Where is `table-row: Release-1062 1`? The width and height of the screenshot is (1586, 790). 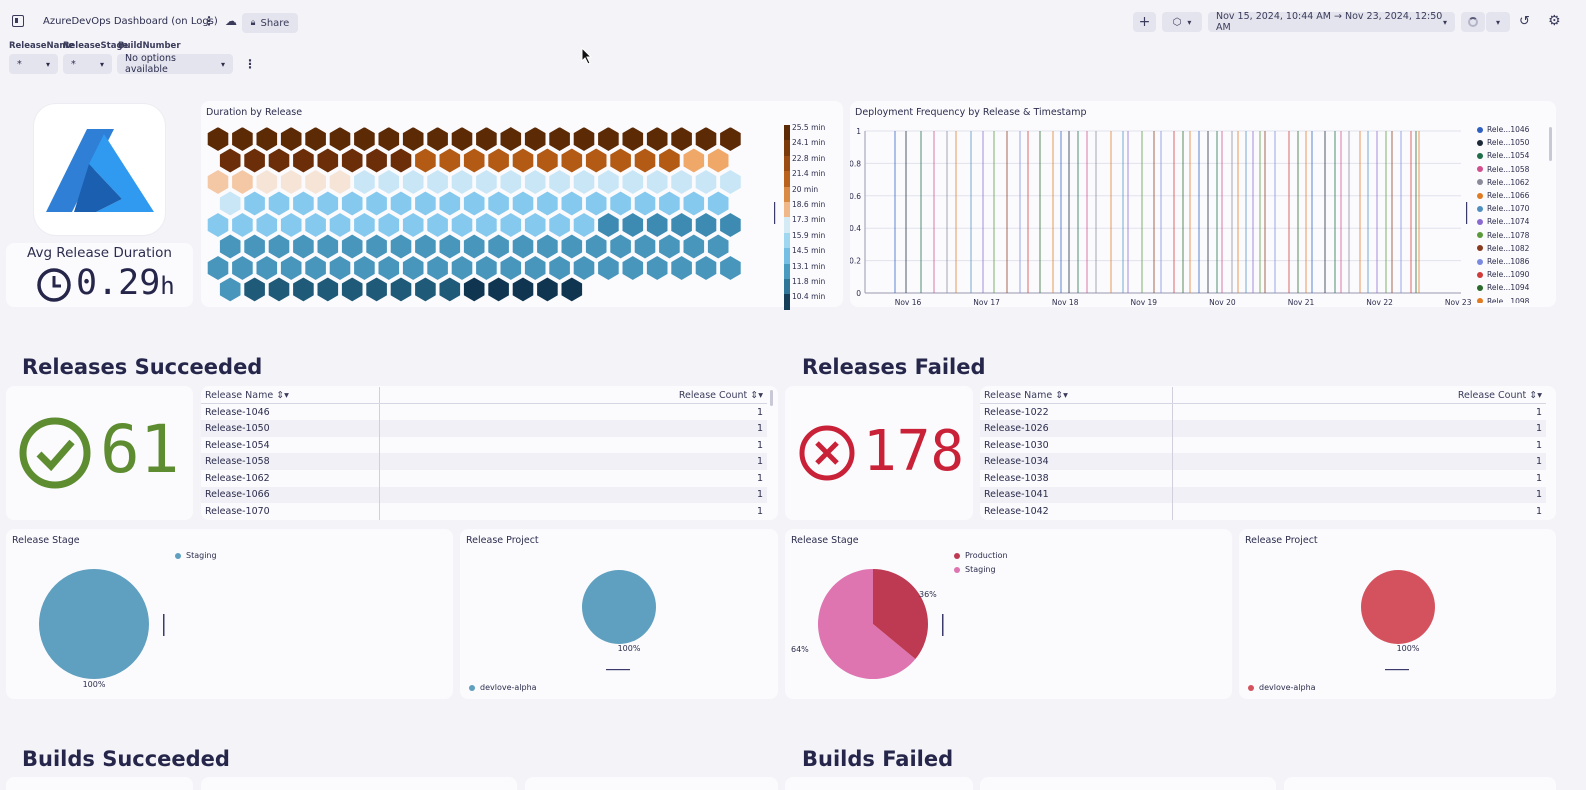 table-row: Release-1062 1 is located at coordinates (484, 478).